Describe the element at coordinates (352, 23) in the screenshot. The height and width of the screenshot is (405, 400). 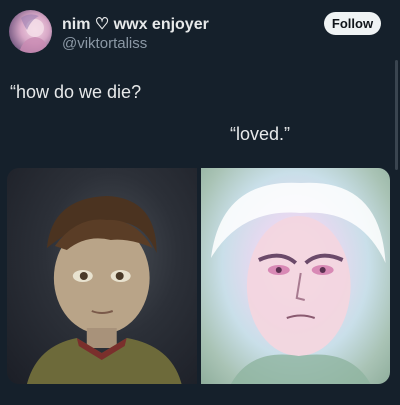
I see `follow-button: Follow` at that location.